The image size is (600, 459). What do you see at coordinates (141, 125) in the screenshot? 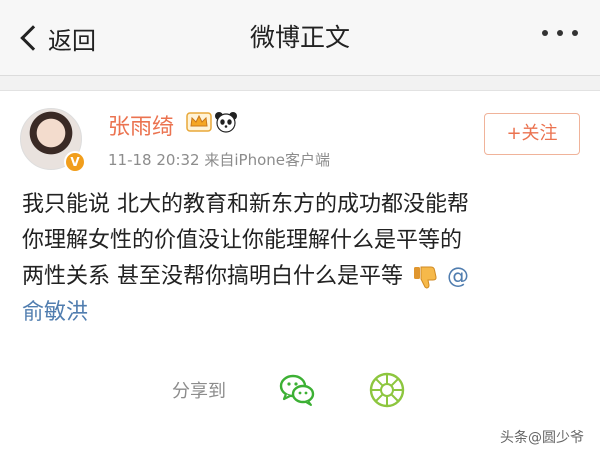
I see `username: 张雨绮` at bounding box center [141, 125].